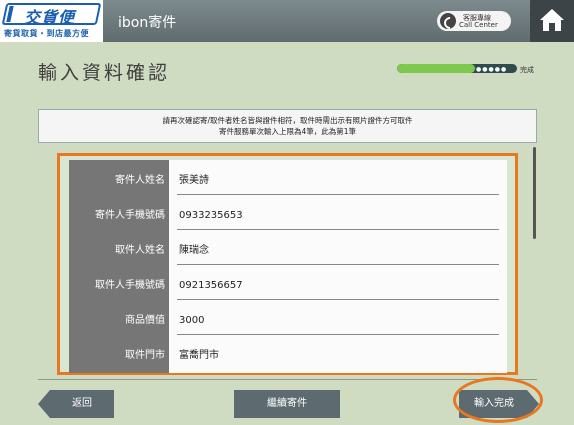 This screenshot has width=574, height=425. What do you see at coordinates (534, 193) in the screenshot?
I see `scrollbar` at bounding box center [534, 193].